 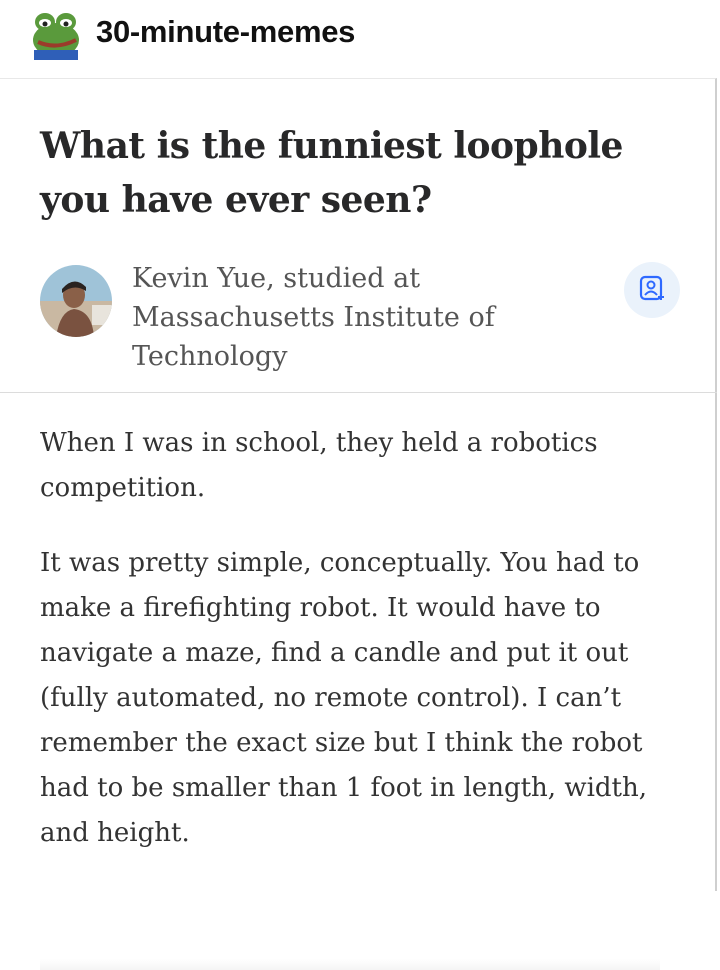 What do you see at coordinates (358, 392) in the screenshot?
I see `divider` at bounding box center [358, 392].